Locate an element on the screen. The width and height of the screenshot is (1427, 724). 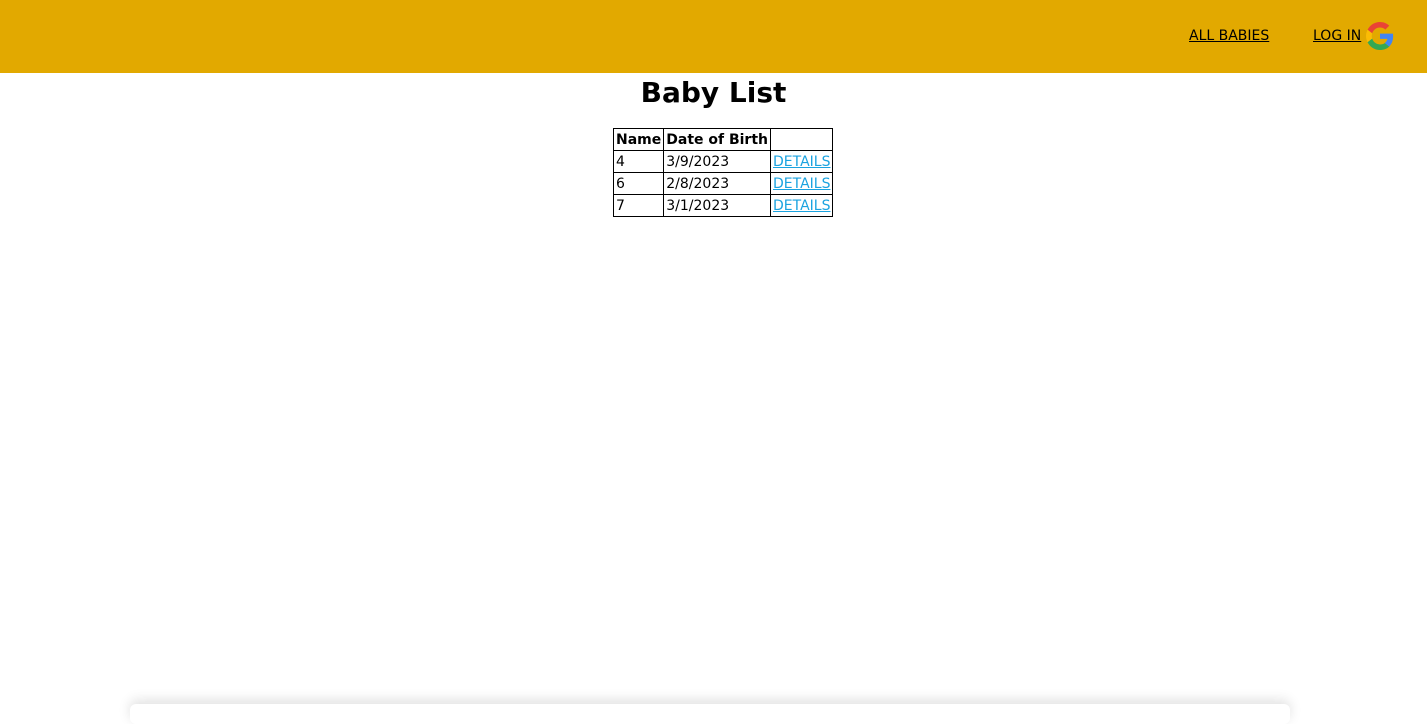
table-row: 4 3/9/2023 DETAILS is located at coordinates (723, 161).